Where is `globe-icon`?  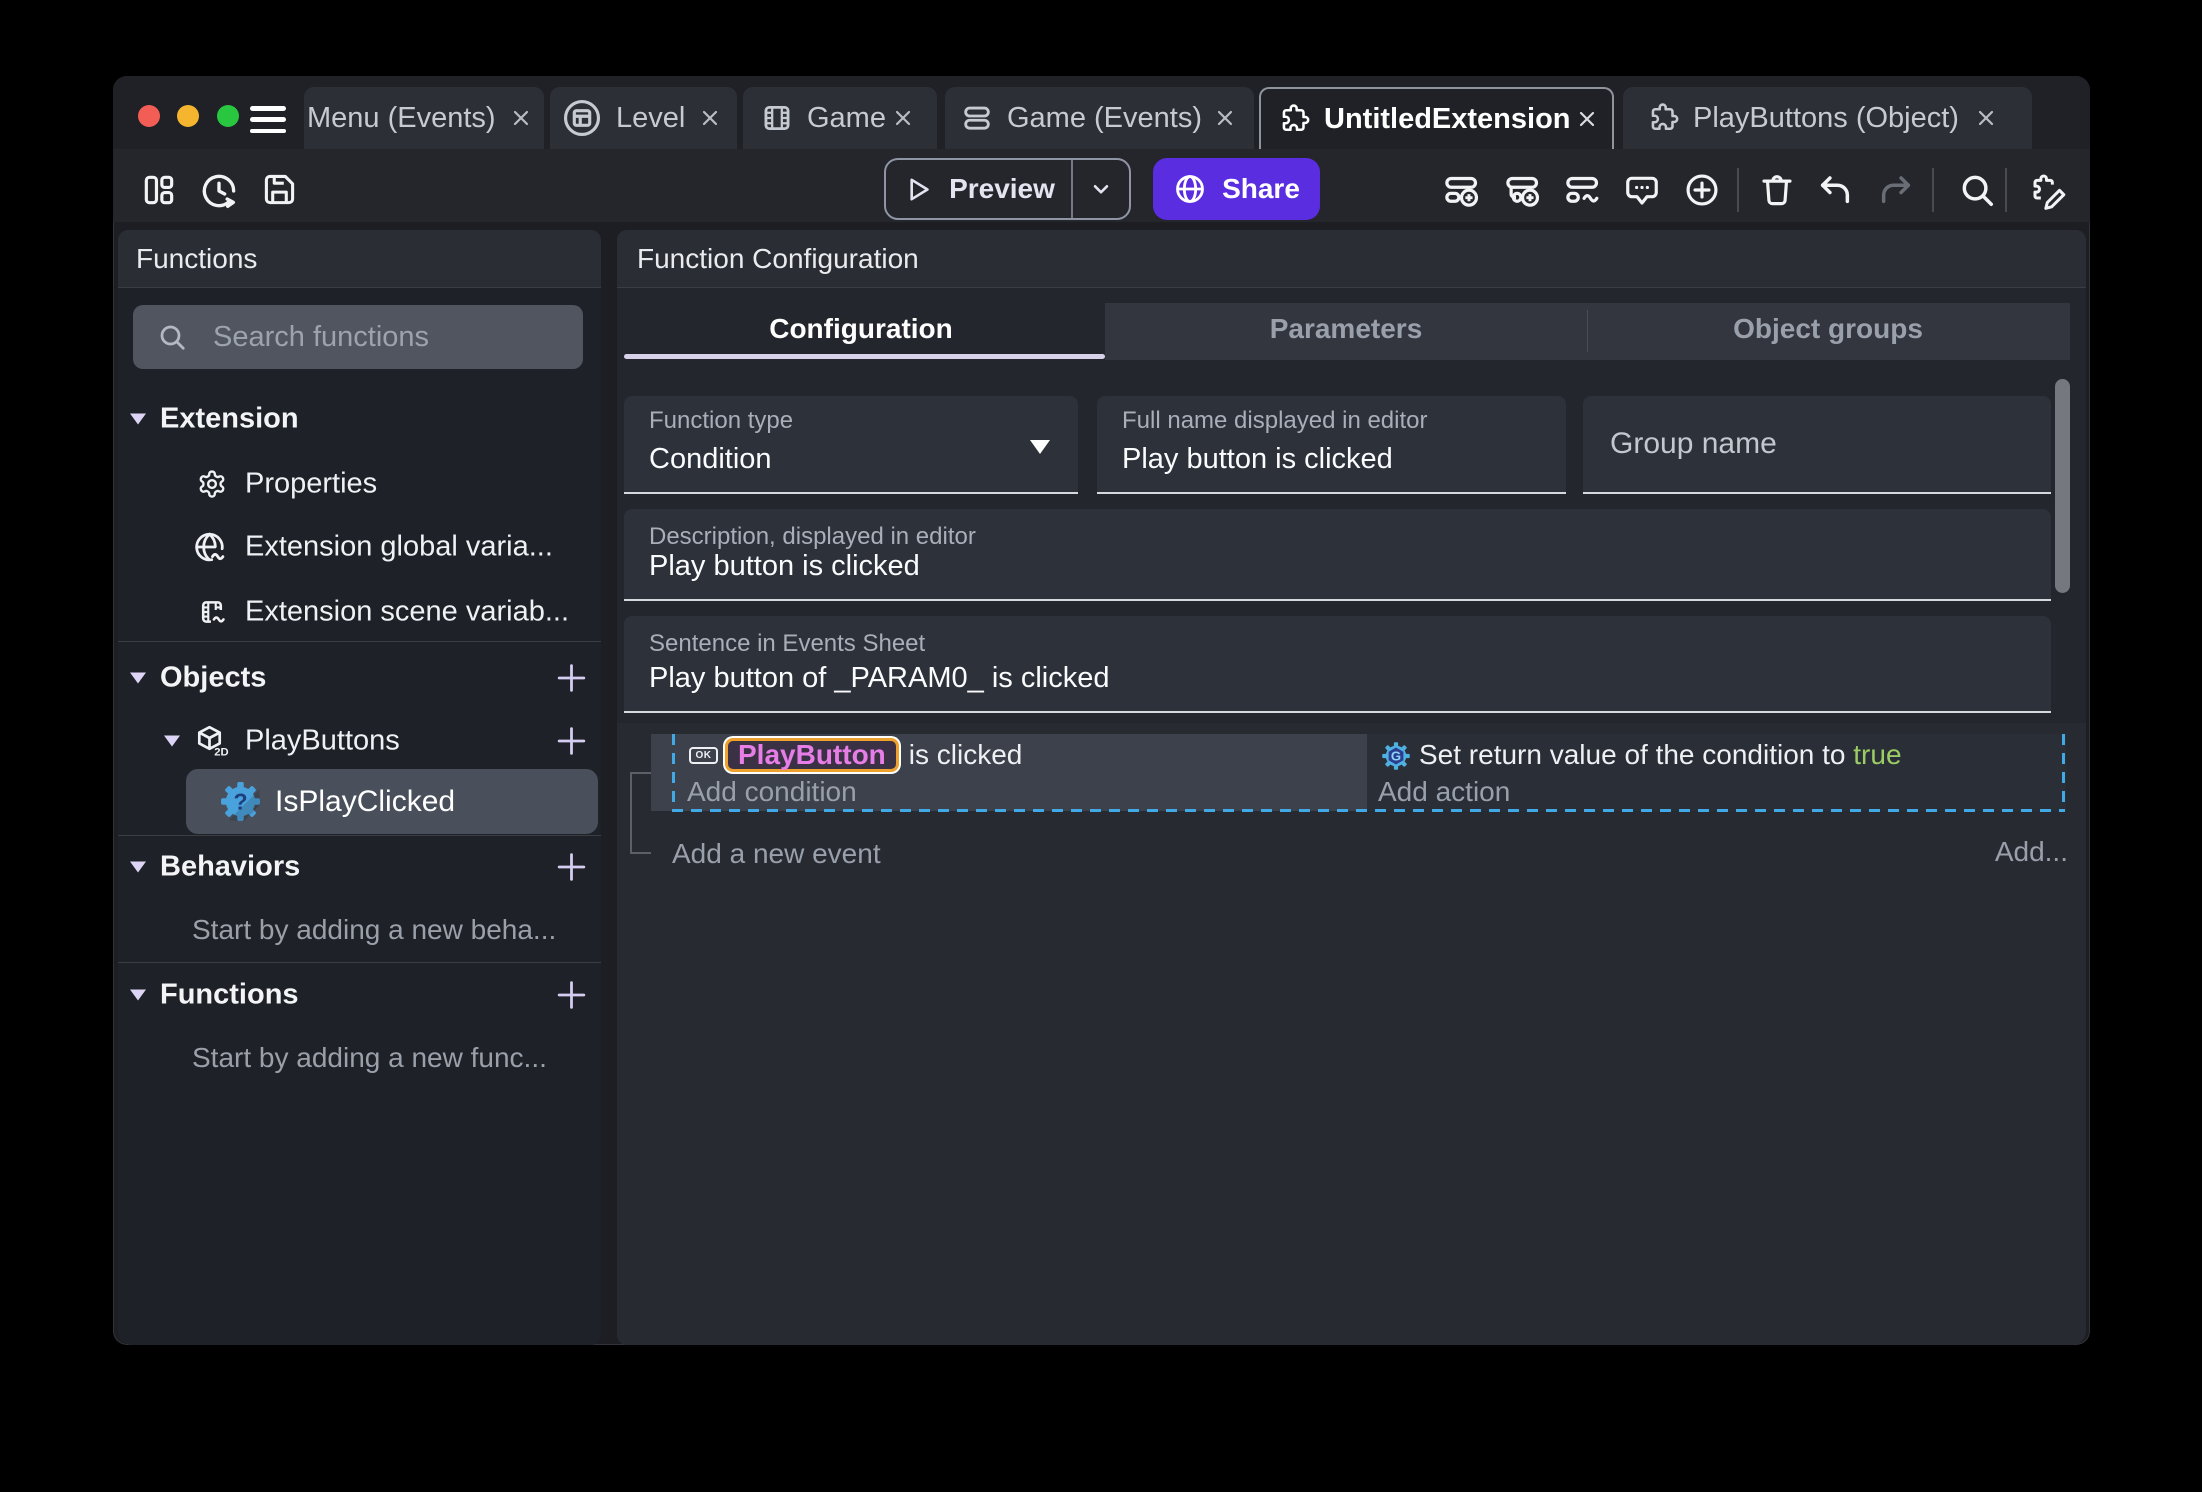 globe-icon is located at coordinates (1190, 189).